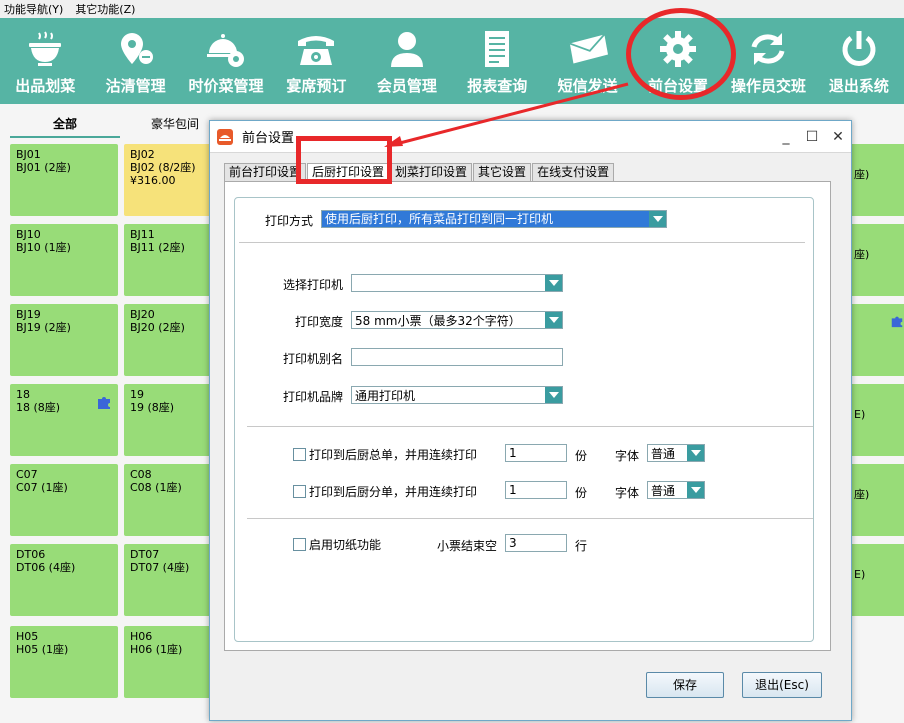 This screenshot has height=723, width=904. Describe the element at coordinates (43, 167) in the screenshot. I see `table-name: BJ01 (2座)` at that location.